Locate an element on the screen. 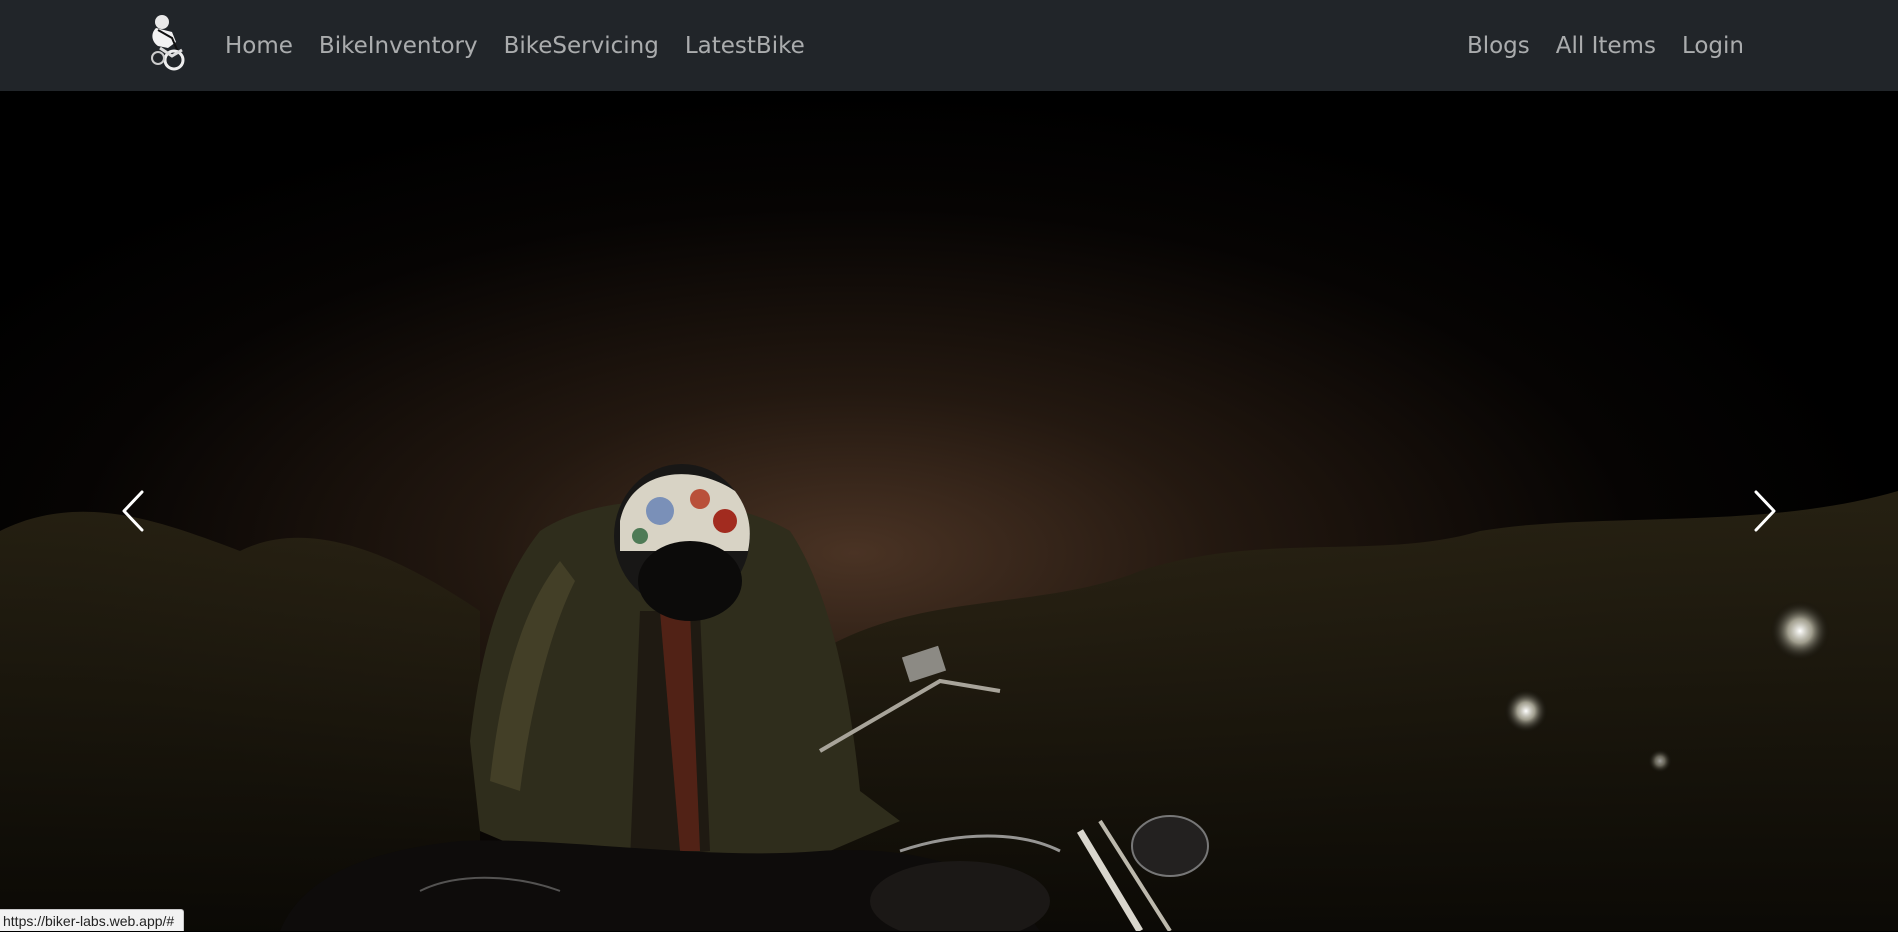 This screenshot has height=932, width=1898. nav-link-all-items: All Items is located at coordinates (1606, 46).